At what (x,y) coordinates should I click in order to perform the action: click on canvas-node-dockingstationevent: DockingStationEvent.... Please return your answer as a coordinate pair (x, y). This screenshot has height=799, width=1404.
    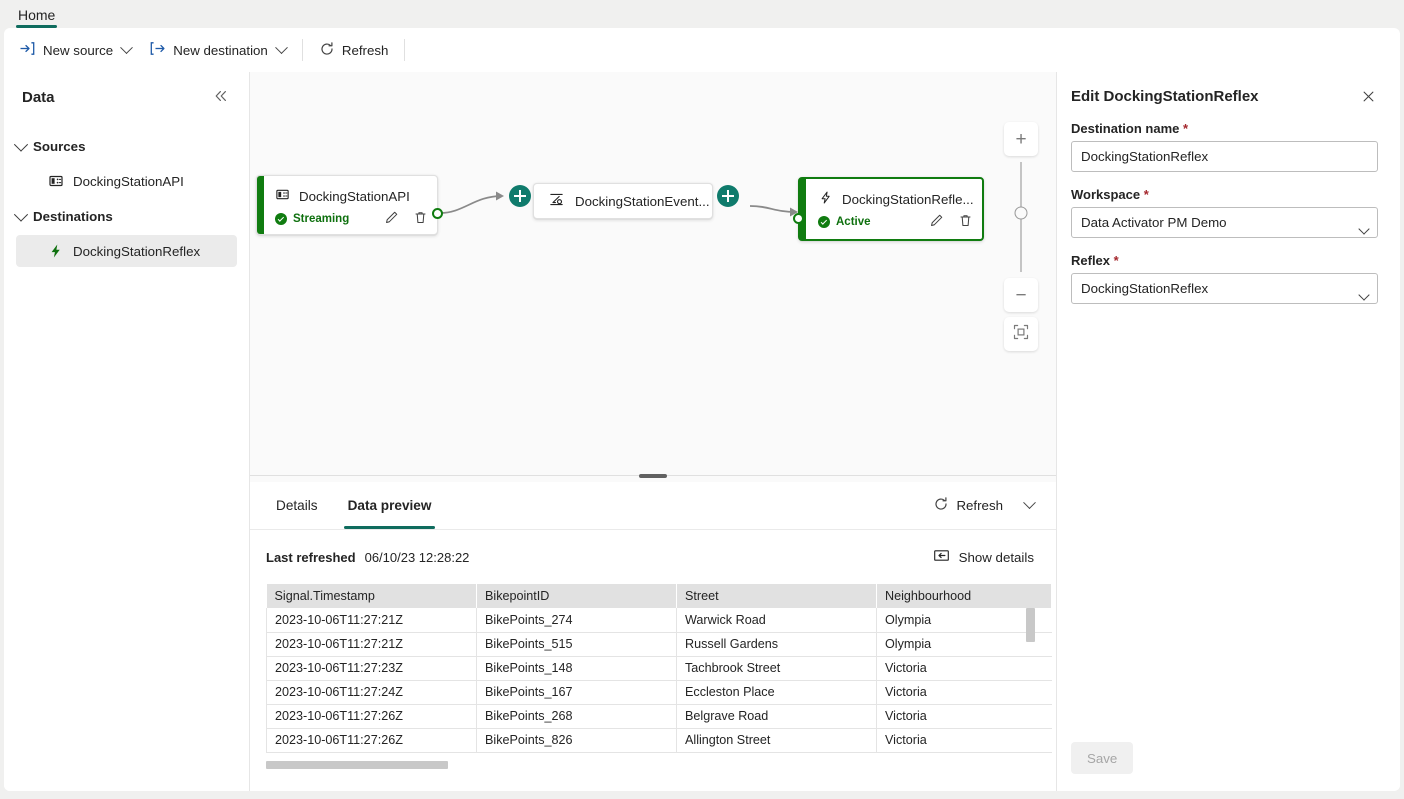
    Looking at the image, I should click on (623, 201).